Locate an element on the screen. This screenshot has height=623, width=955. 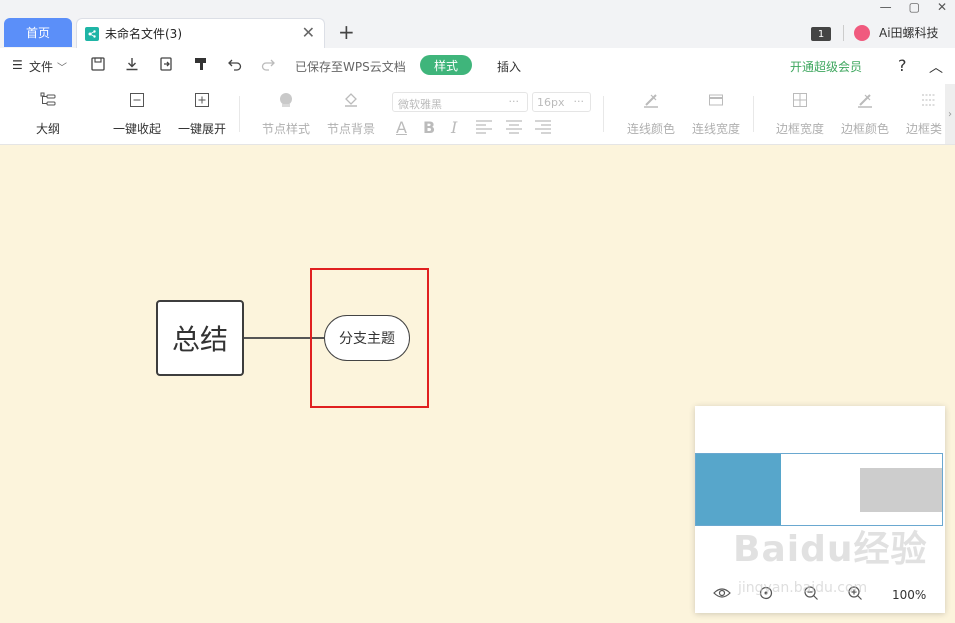
menu-icon: ☰ is located at coordinates (17, 65).